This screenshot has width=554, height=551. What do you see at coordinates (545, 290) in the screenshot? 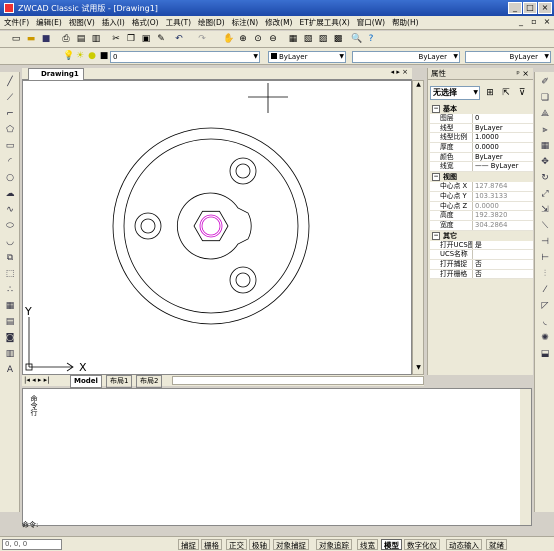
I see `join-icon: ⁄` at bounding box center [545, 290].